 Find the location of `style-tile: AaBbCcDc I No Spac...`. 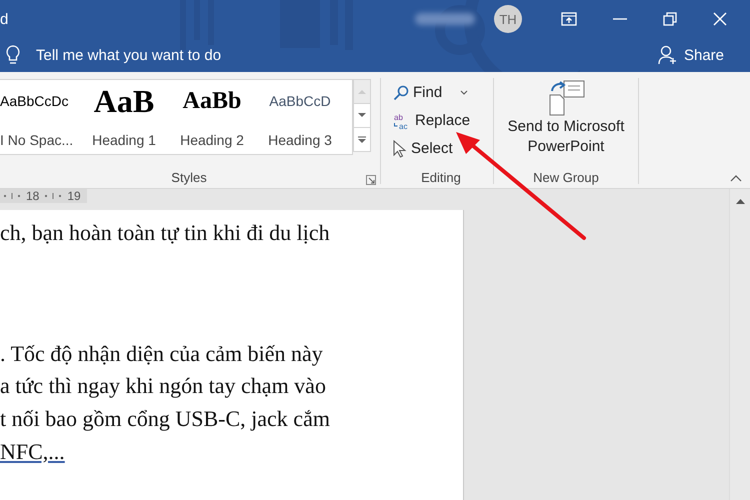

style-tile: AaBbCcDc I No Spac... is located at coordinates (40, 117).